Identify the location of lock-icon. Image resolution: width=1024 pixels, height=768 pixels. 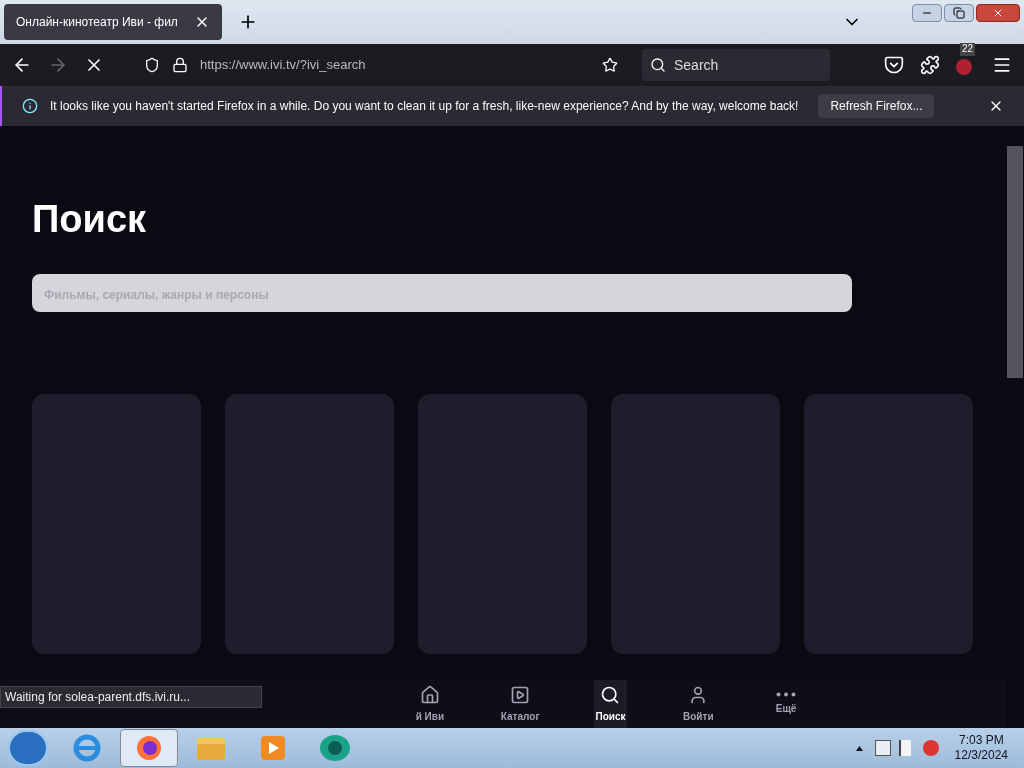
(180, 65).